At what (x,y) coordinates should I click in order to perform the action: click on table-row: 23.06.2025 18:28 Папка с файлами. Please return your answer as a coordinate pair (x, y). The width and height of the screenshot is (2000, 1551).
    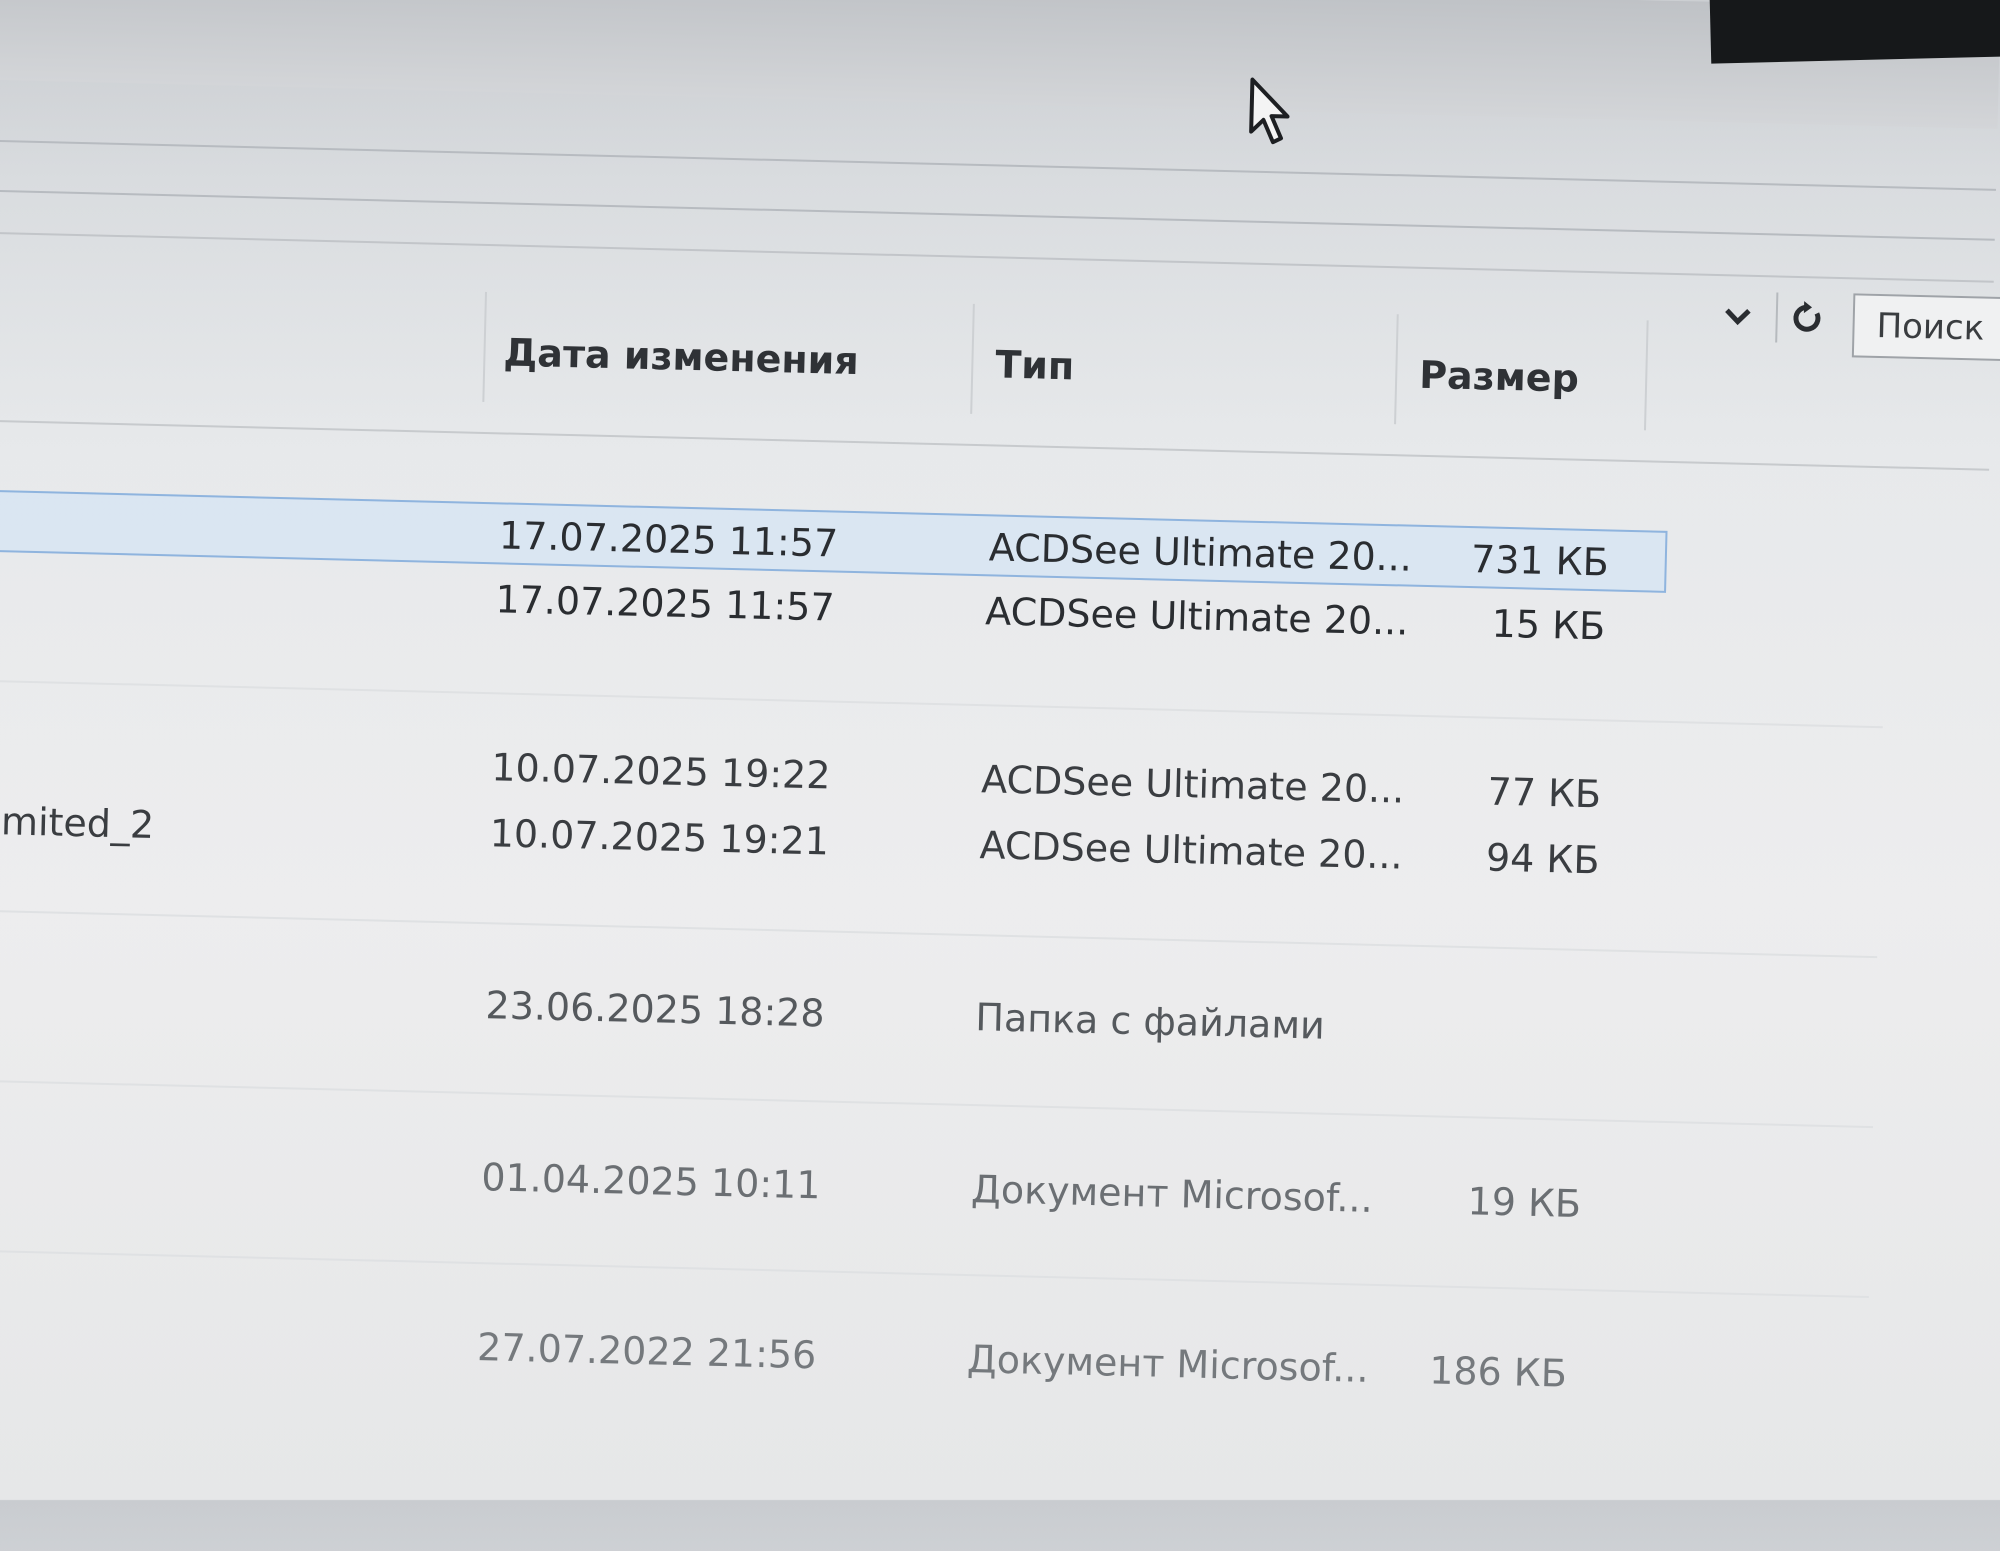
    Looking at the image, I should click on (828, 1013).